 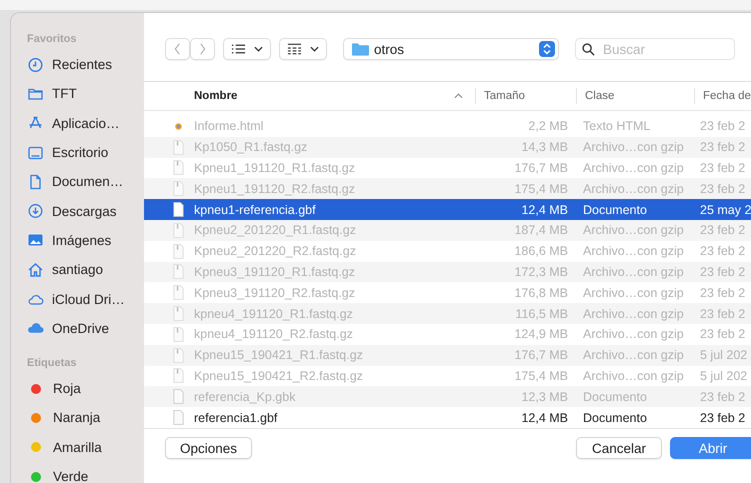 I want to click on sidebar-item: Amarilla, so click(x=85, y=447).